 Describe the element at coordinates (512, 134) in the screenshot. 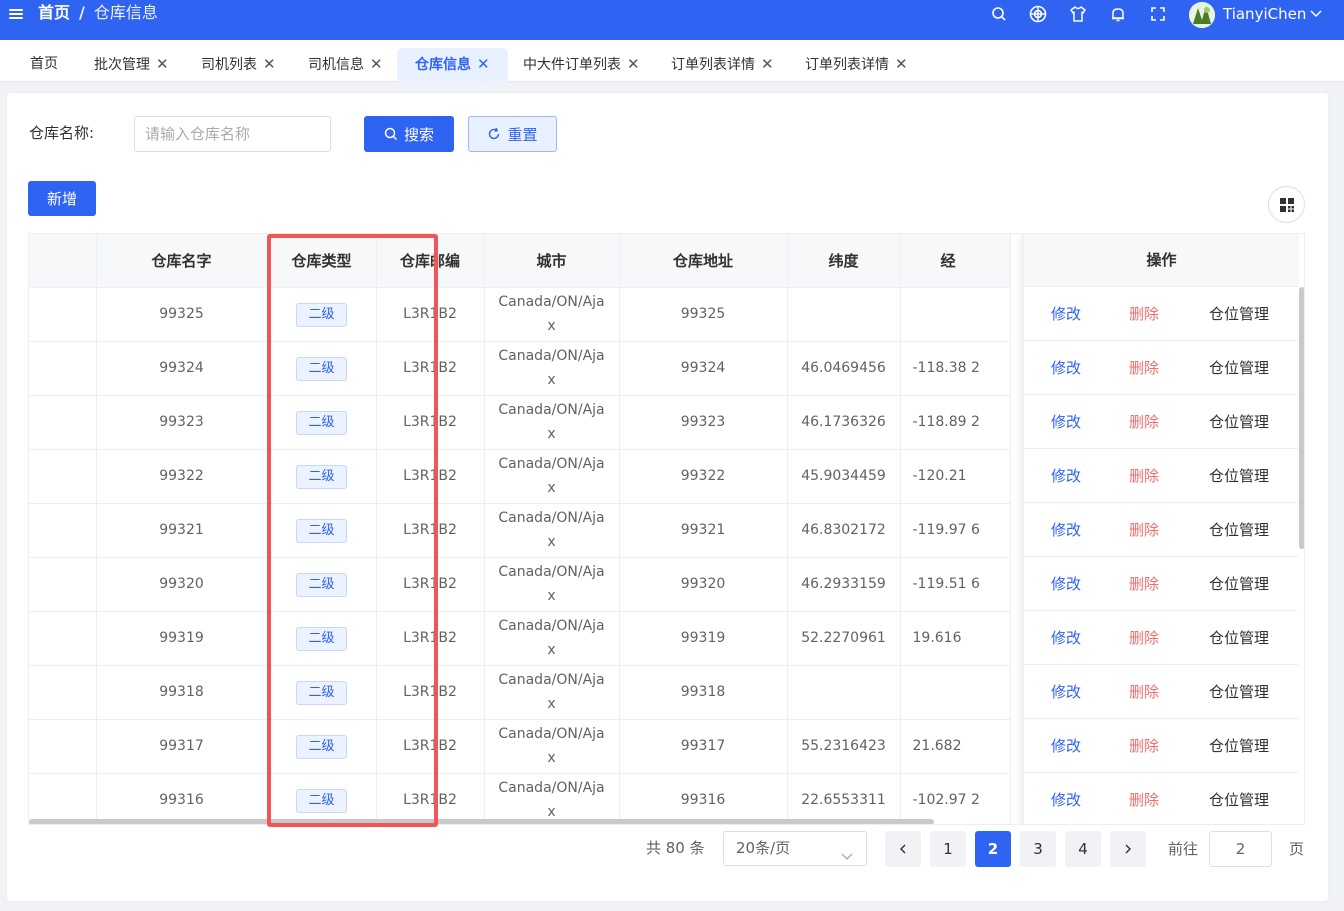

I see `reset-button: 重置` at that location.